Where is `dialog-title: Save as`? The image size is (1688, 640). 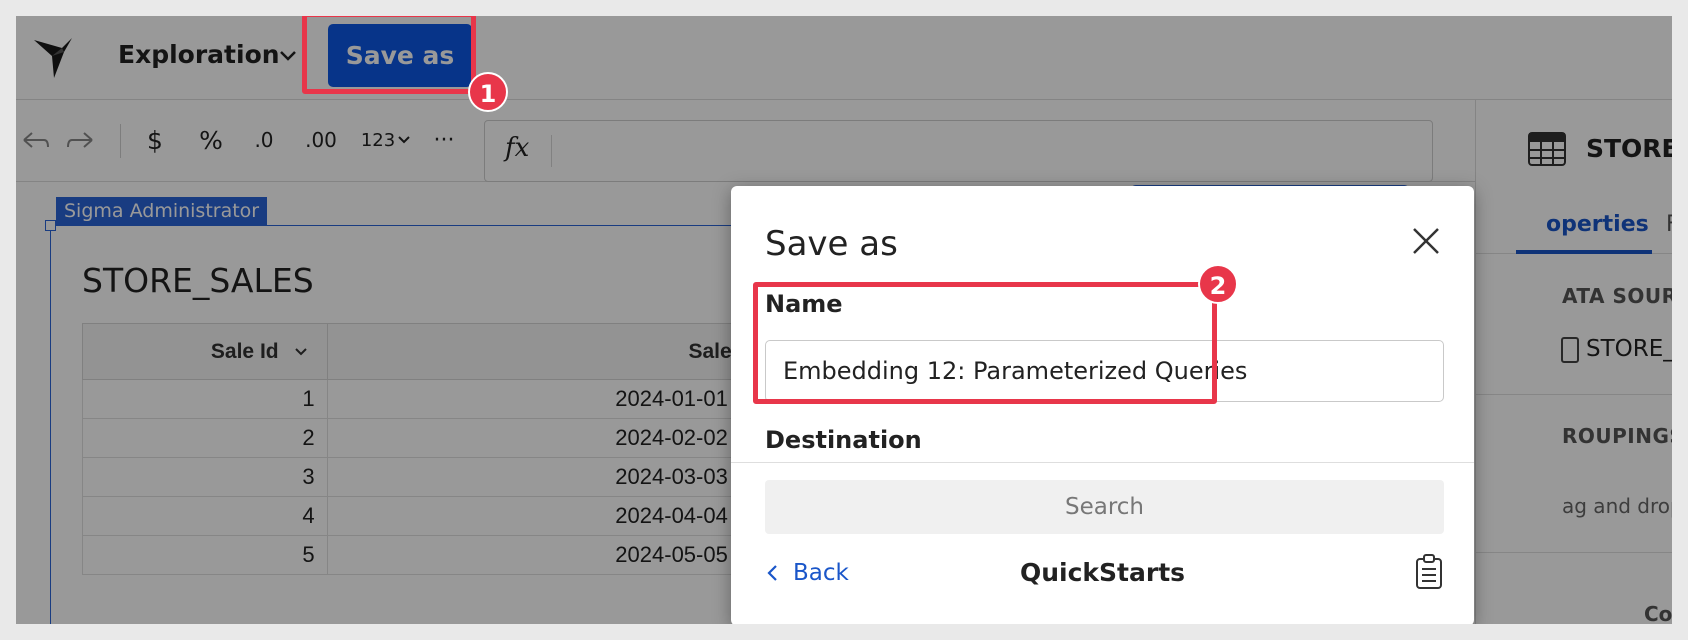
dialog-title: Save as is located at coordinates (831, 244).